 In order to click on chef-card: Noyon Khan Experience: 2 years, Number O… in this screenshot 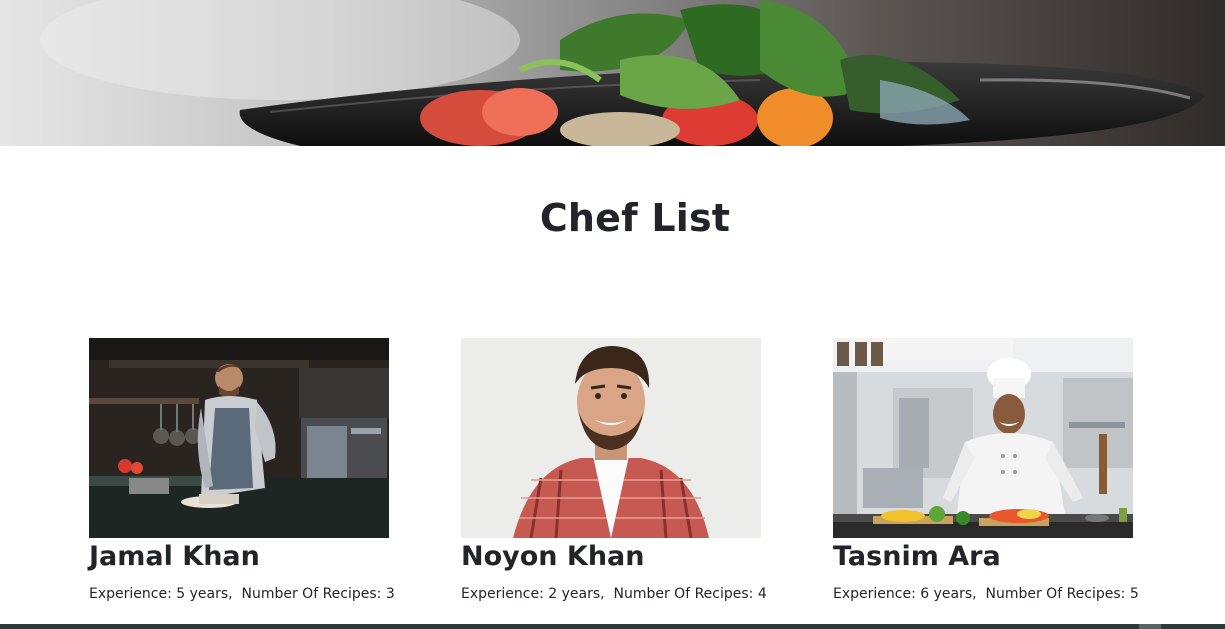, I will do `click(631, 470)`.